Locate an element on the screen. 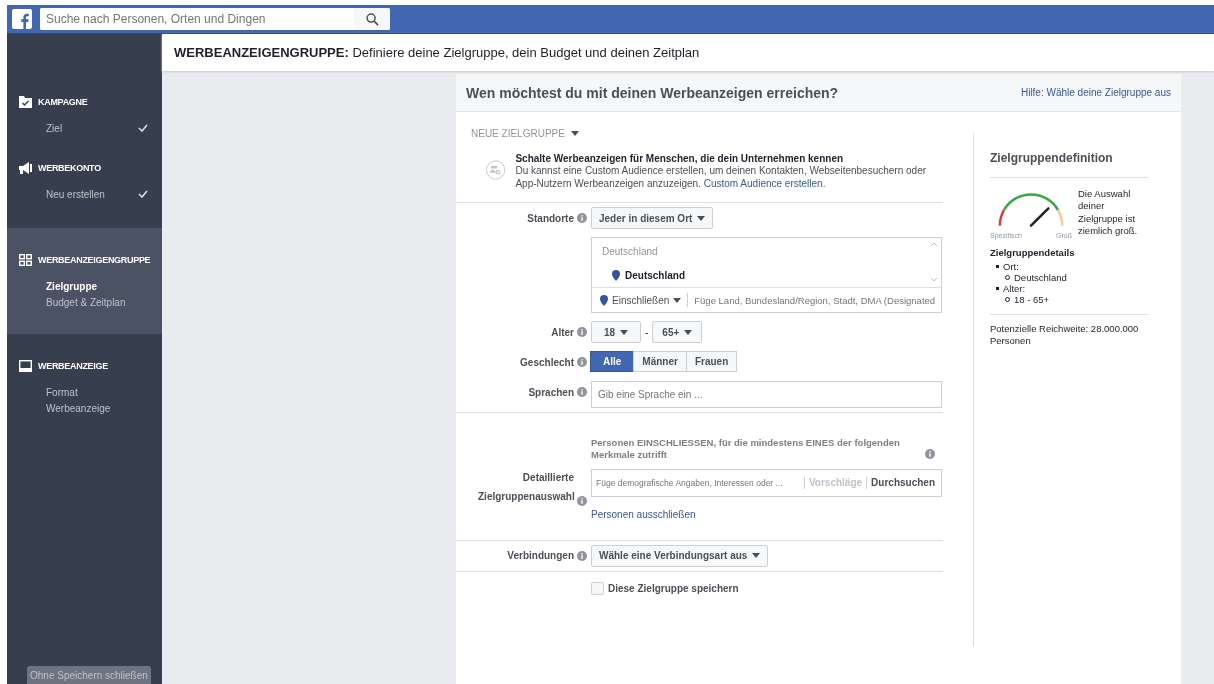 The image size is (1214, 684). page-title: WERBEANZEIGENGRUPPE: Definiere deine Zielgruppe, dein Budget und deinen Zeitplan is located at coordinates (437, 52).